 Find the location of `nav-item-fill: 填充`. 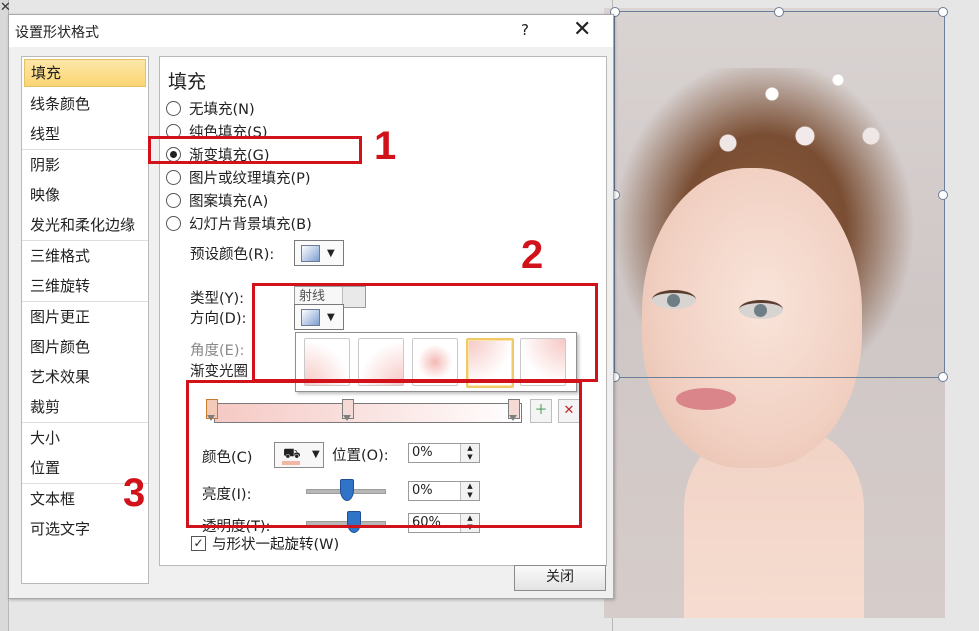

nav-item-fill: 填充 is located at coordinates (85, 73).